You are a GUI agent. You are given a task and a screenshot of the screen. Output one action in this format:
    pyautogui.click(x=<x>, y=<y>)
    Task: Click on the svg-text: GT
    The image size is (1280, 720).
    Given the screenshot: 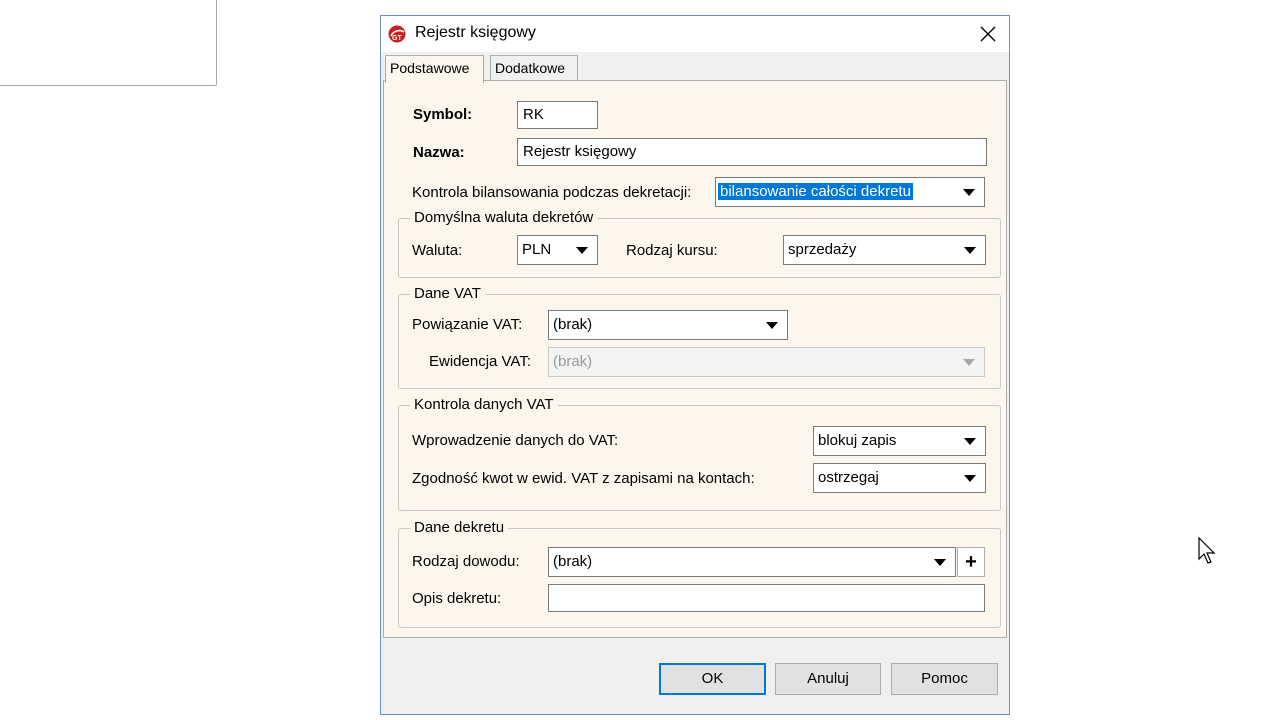 What is the action you would take?
    pyautogui.click(x=397, y=38)
    